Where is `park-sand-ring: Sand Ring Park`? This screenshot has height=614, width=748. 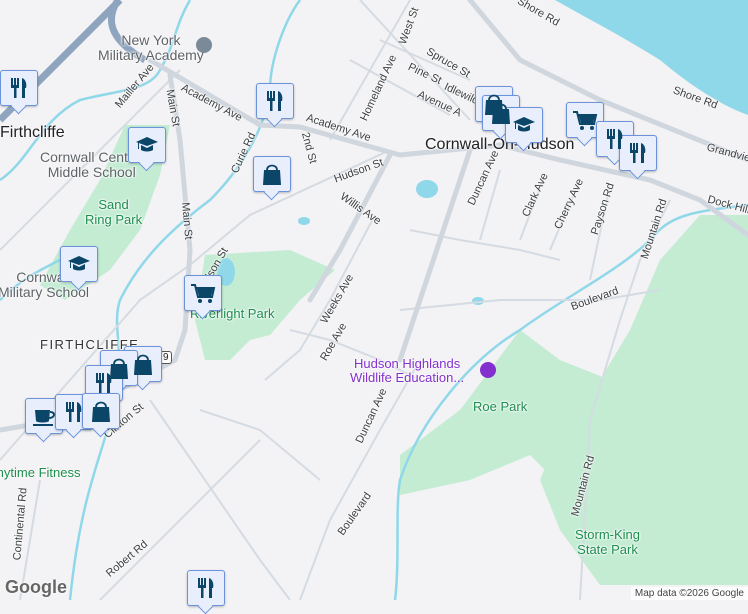 park-sand-ring: Sand Ring Park is located at coordinates (113, 212).